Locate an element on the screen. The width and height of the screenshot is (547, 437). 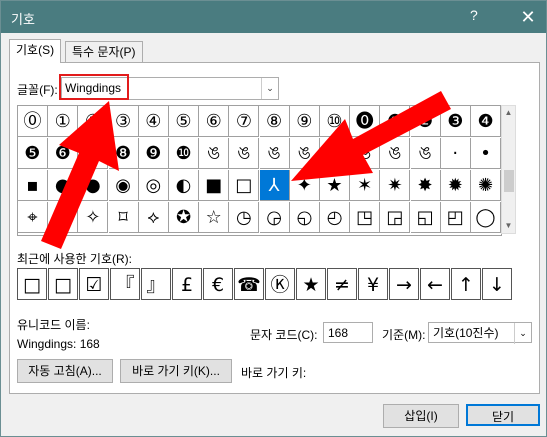
recent-symbol: ☑ is located at coordinates (94, 284).